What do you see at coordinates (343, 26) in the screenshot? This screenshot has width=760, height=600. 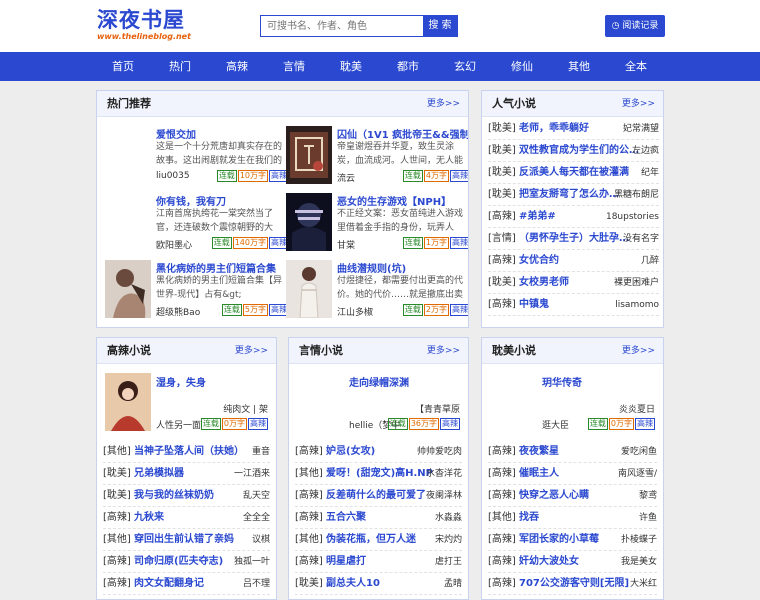 I see `search-input` at bounding box center [343, 26].